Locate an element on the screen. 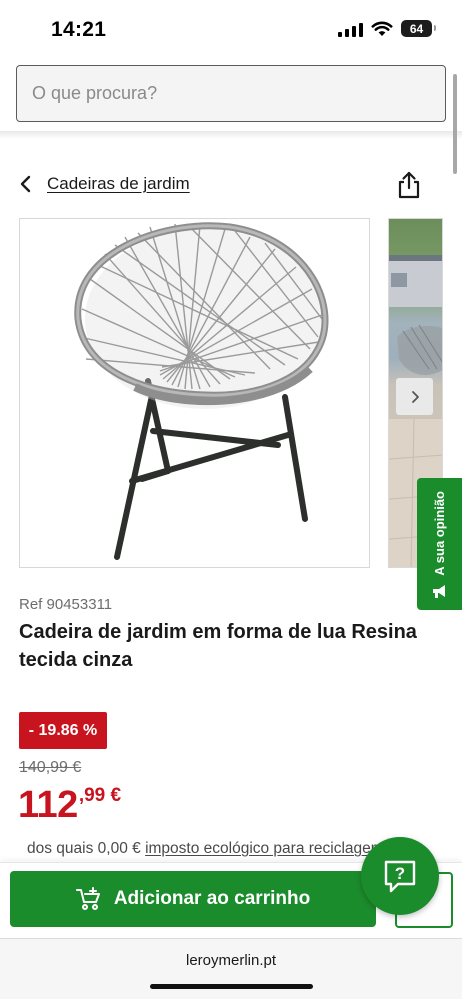 This screenshot has height=999, width=462. feedback-label: A sua opinião is located at coordinates (439, 533).